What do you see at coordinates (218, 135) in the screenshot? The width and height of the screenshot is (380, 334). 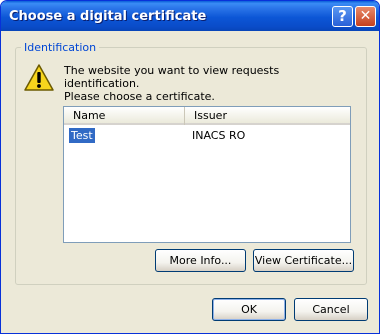 I see `certificate-issuer: INACS RO` at bounding box center [218, 135].